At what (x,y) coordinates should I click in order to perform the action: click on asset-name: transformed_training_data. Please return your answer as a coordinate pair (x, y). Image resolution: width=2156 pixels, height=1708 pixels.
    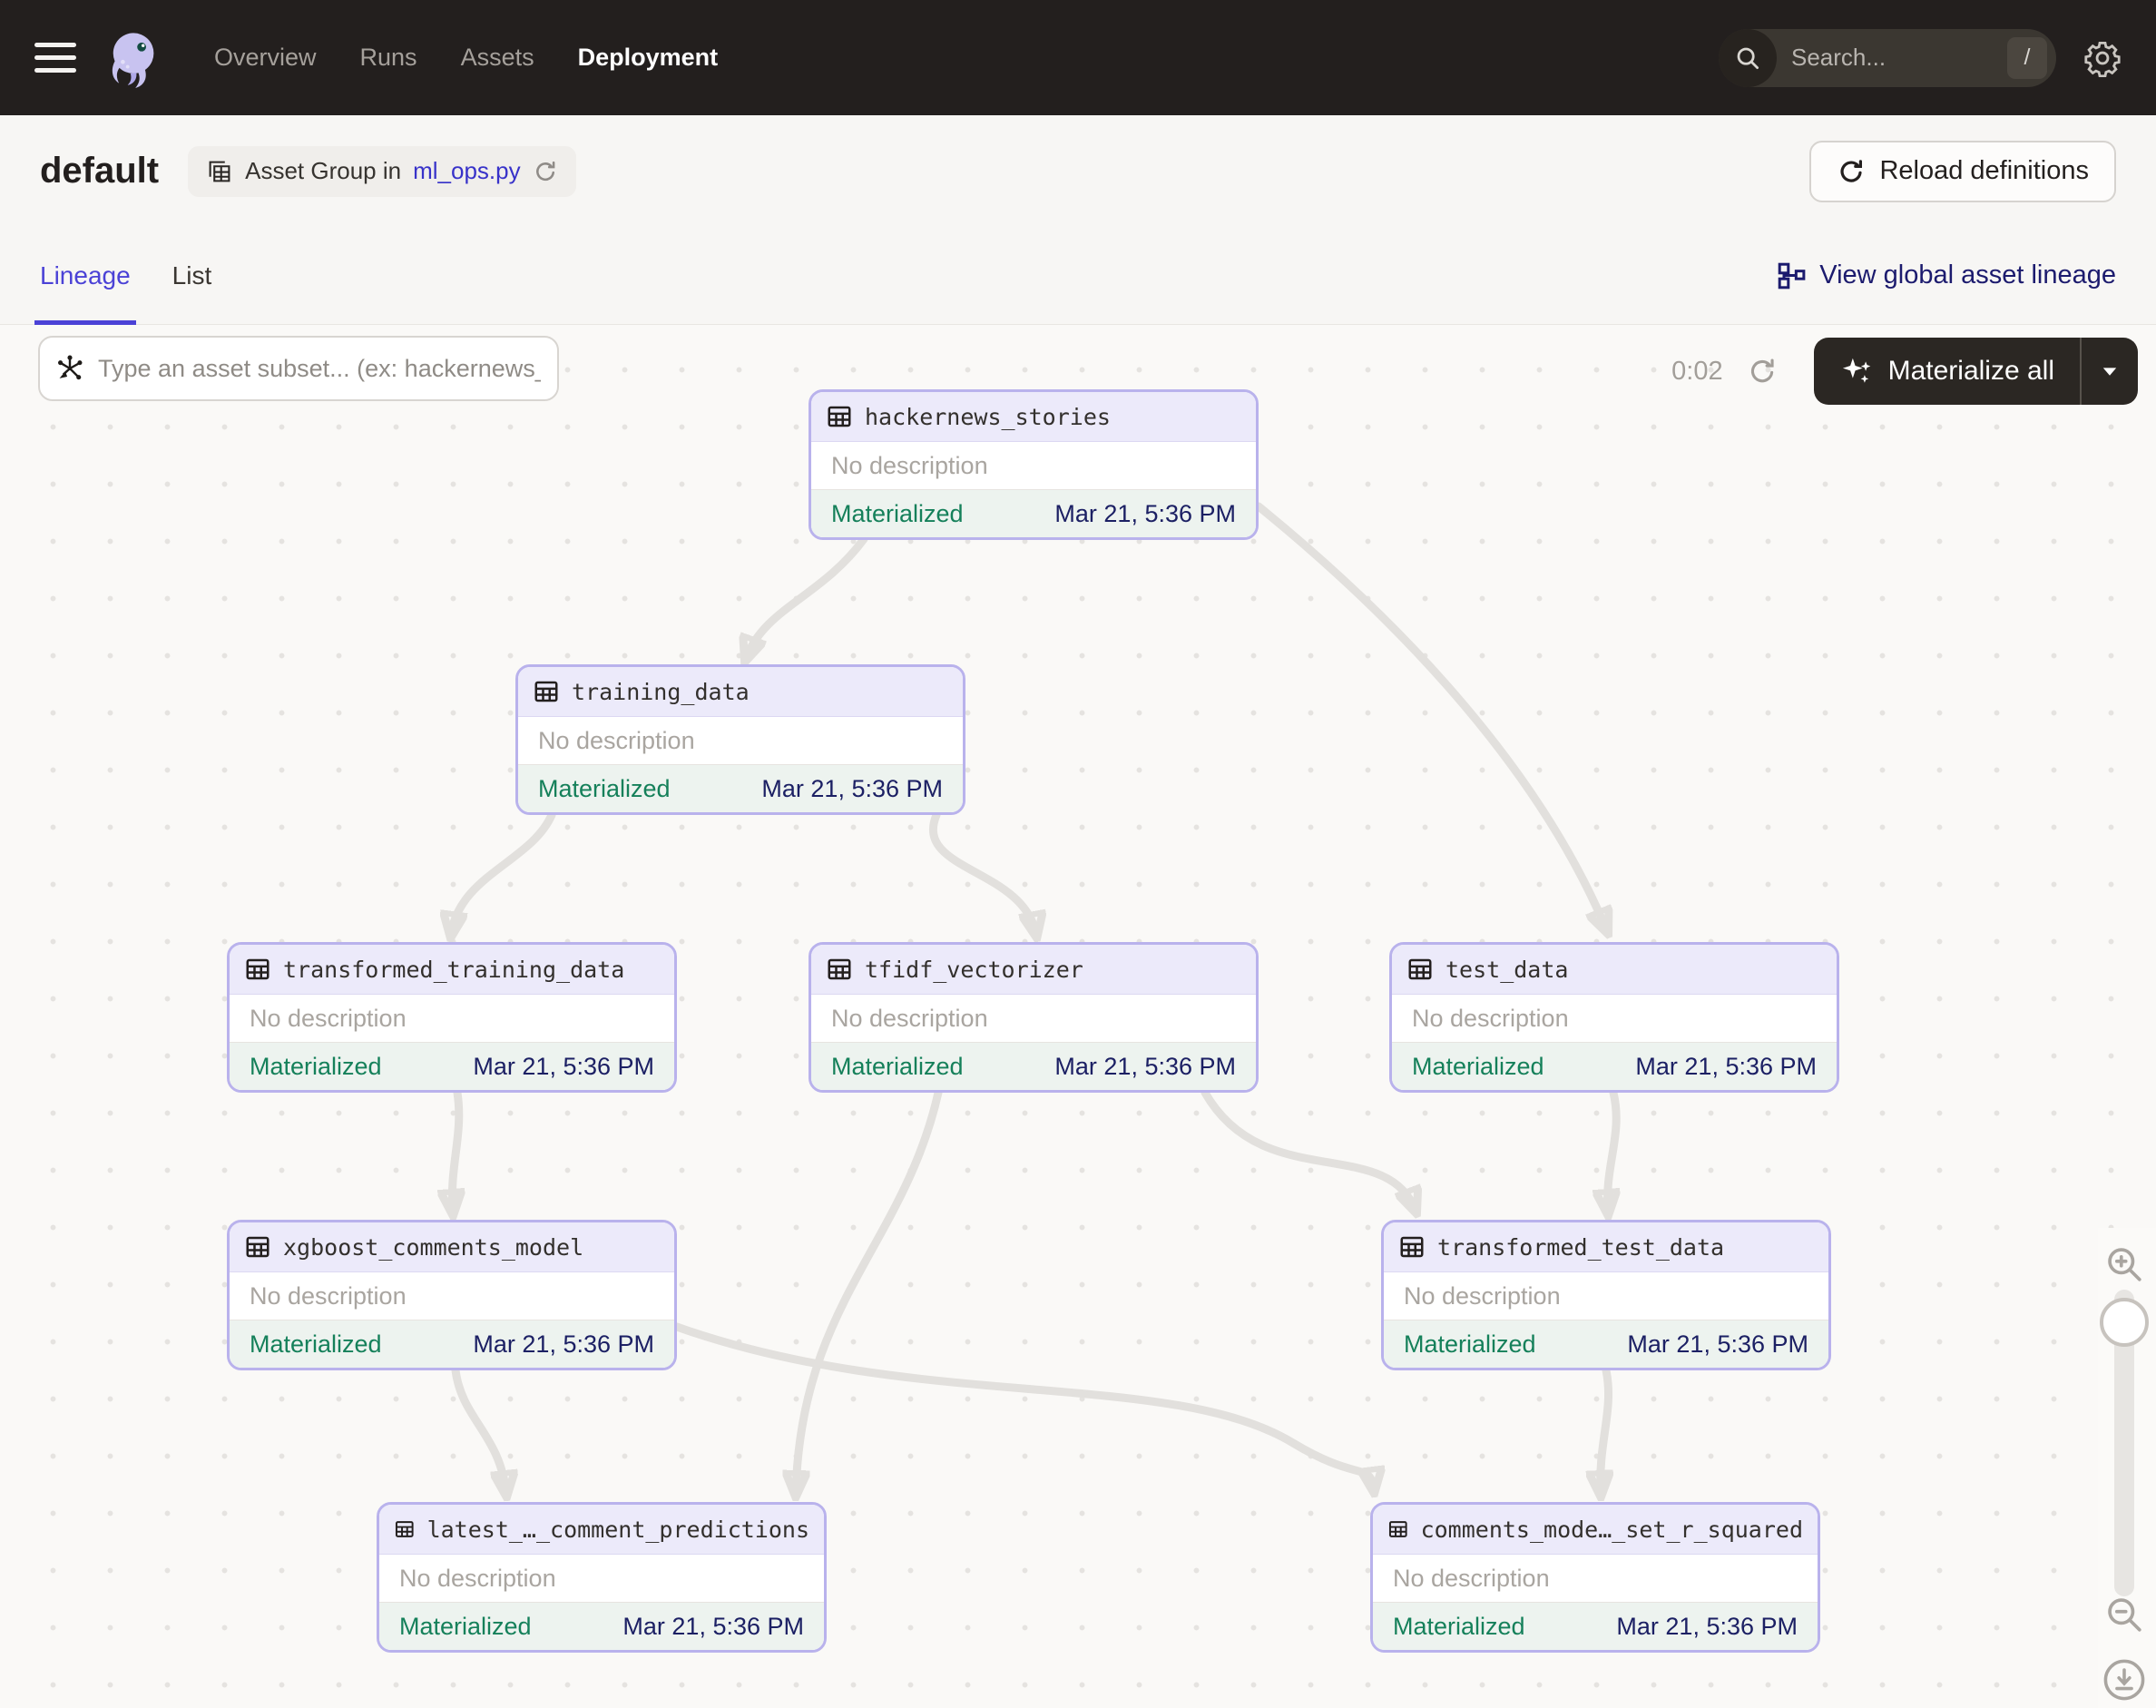
    Looking at the image, I should click on (454, 969).